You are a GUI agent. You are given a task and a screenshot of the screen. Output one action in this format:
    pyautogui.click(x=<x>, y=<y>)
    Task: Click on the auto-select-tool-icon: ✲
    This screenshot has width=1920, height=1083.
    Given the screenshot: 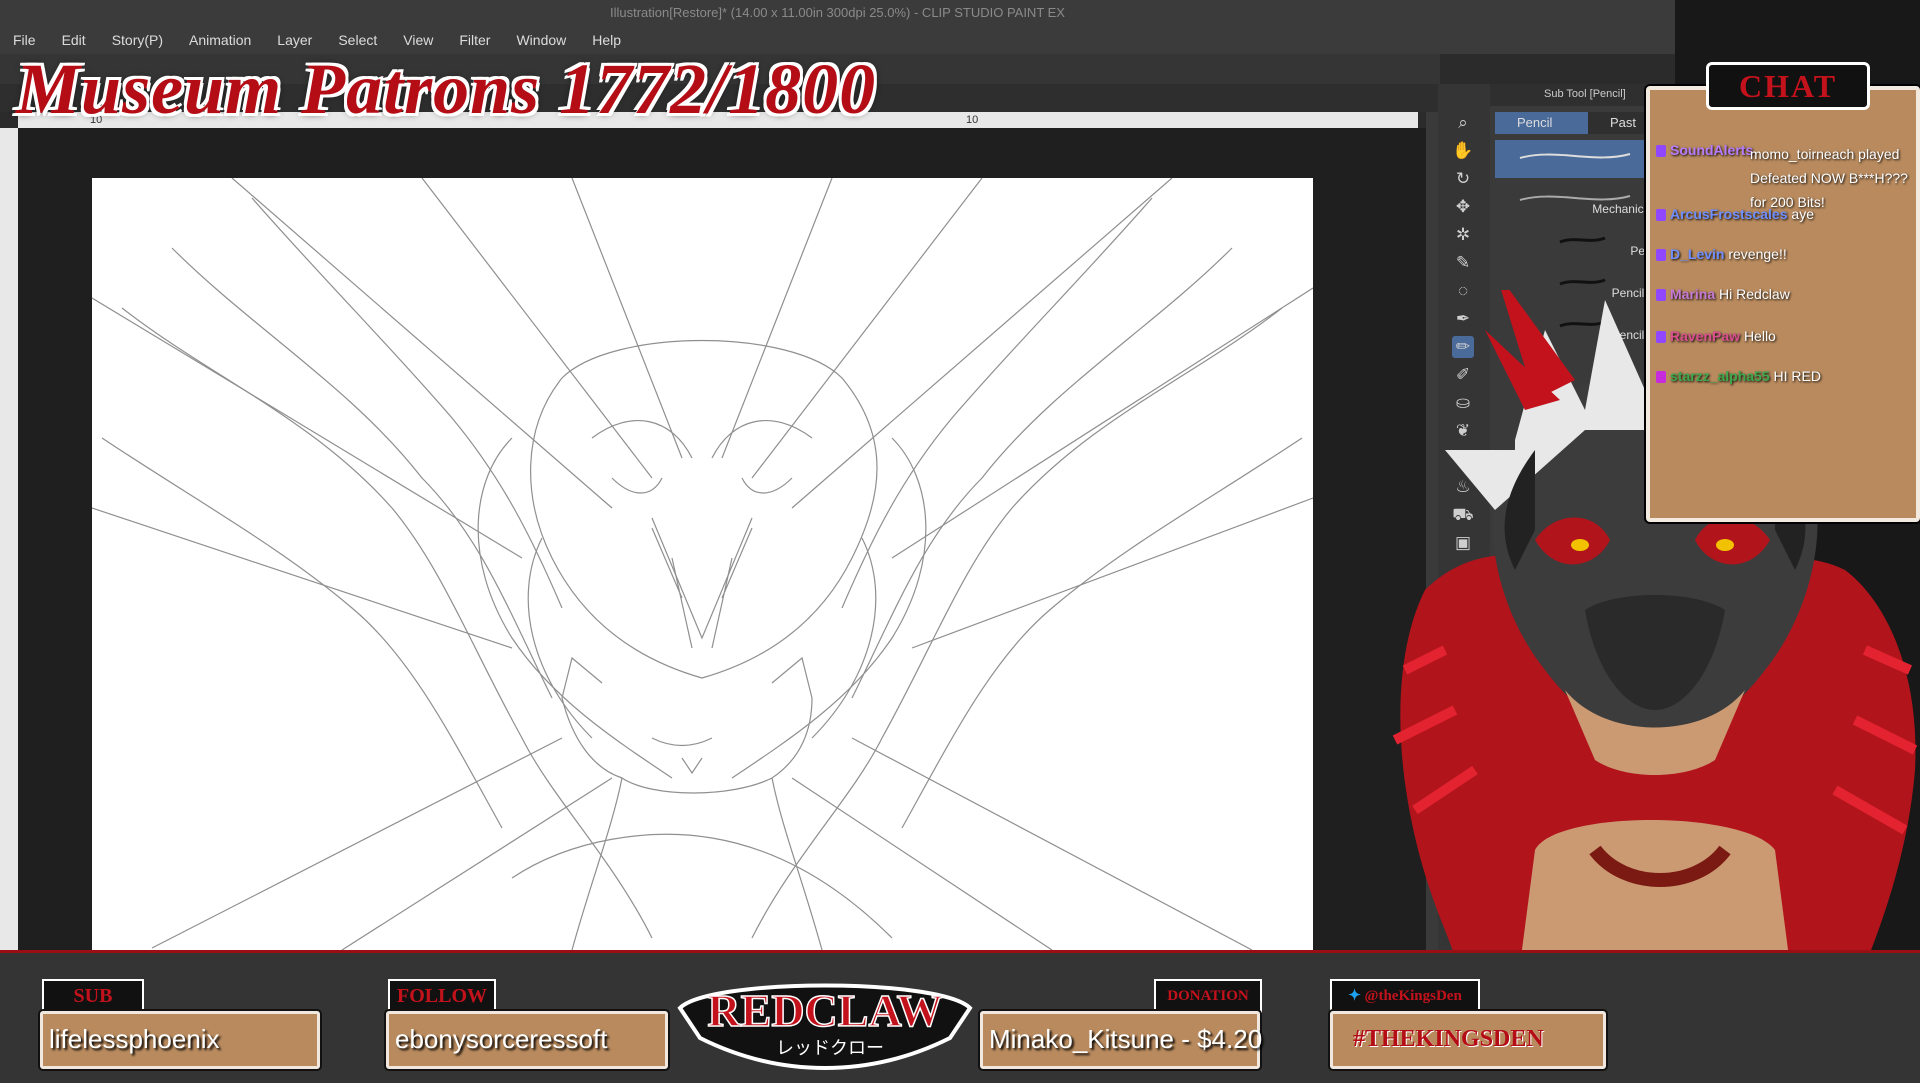 What is the action you would take?
    pyautogui.click(x=1463, y=235)
    